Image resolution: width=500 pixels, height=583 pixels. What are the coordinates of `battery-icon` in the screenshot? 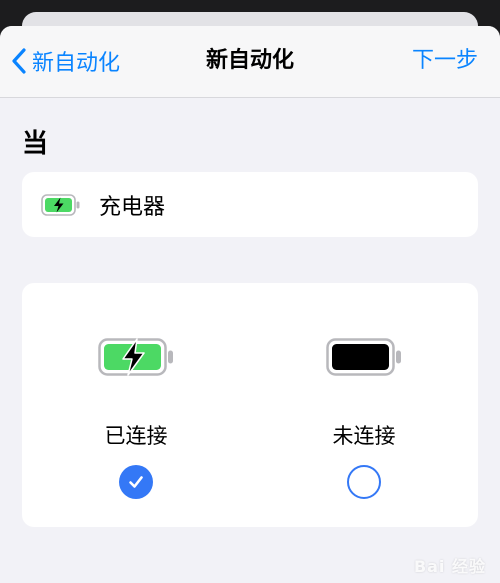 It's located at (363, 357).